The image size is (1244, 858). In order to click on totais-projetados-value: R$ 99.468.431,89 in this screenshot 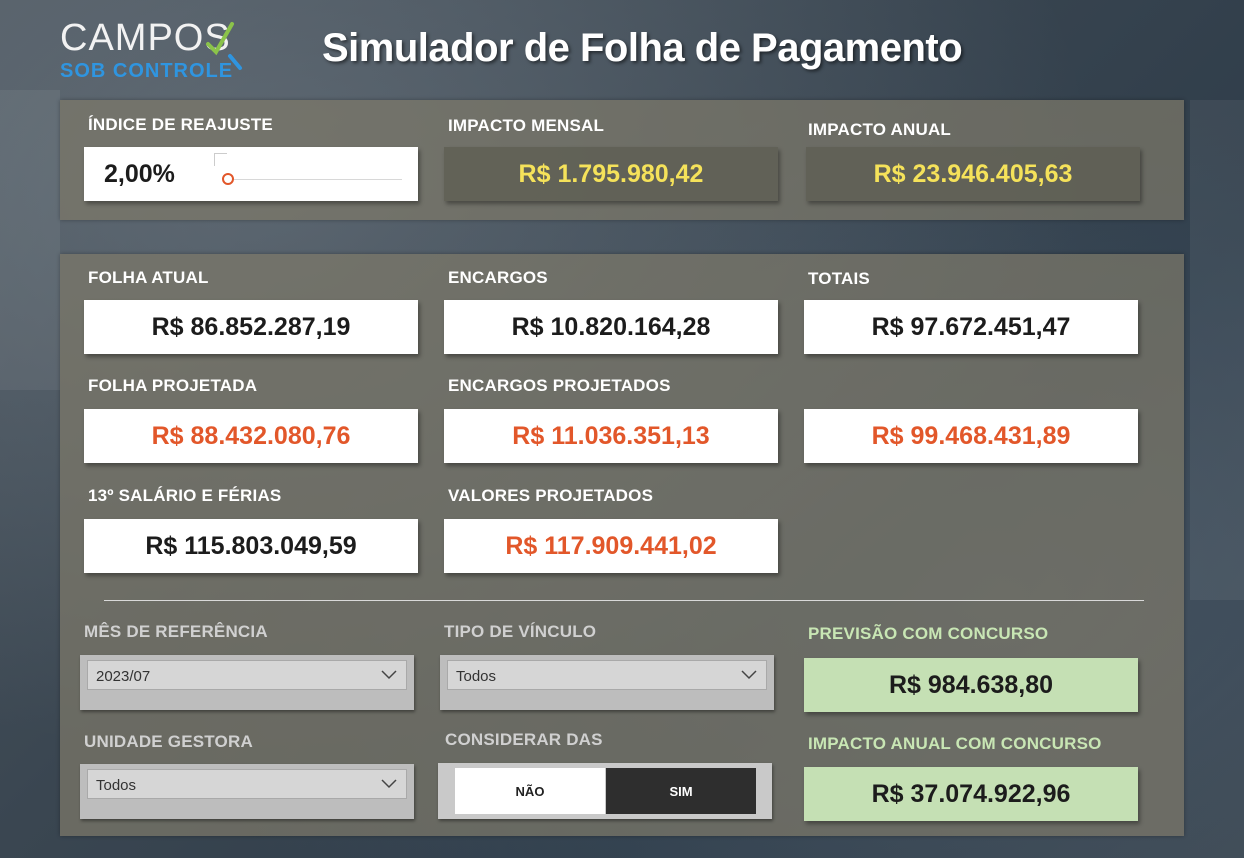, I will do `click(971, 436)`.